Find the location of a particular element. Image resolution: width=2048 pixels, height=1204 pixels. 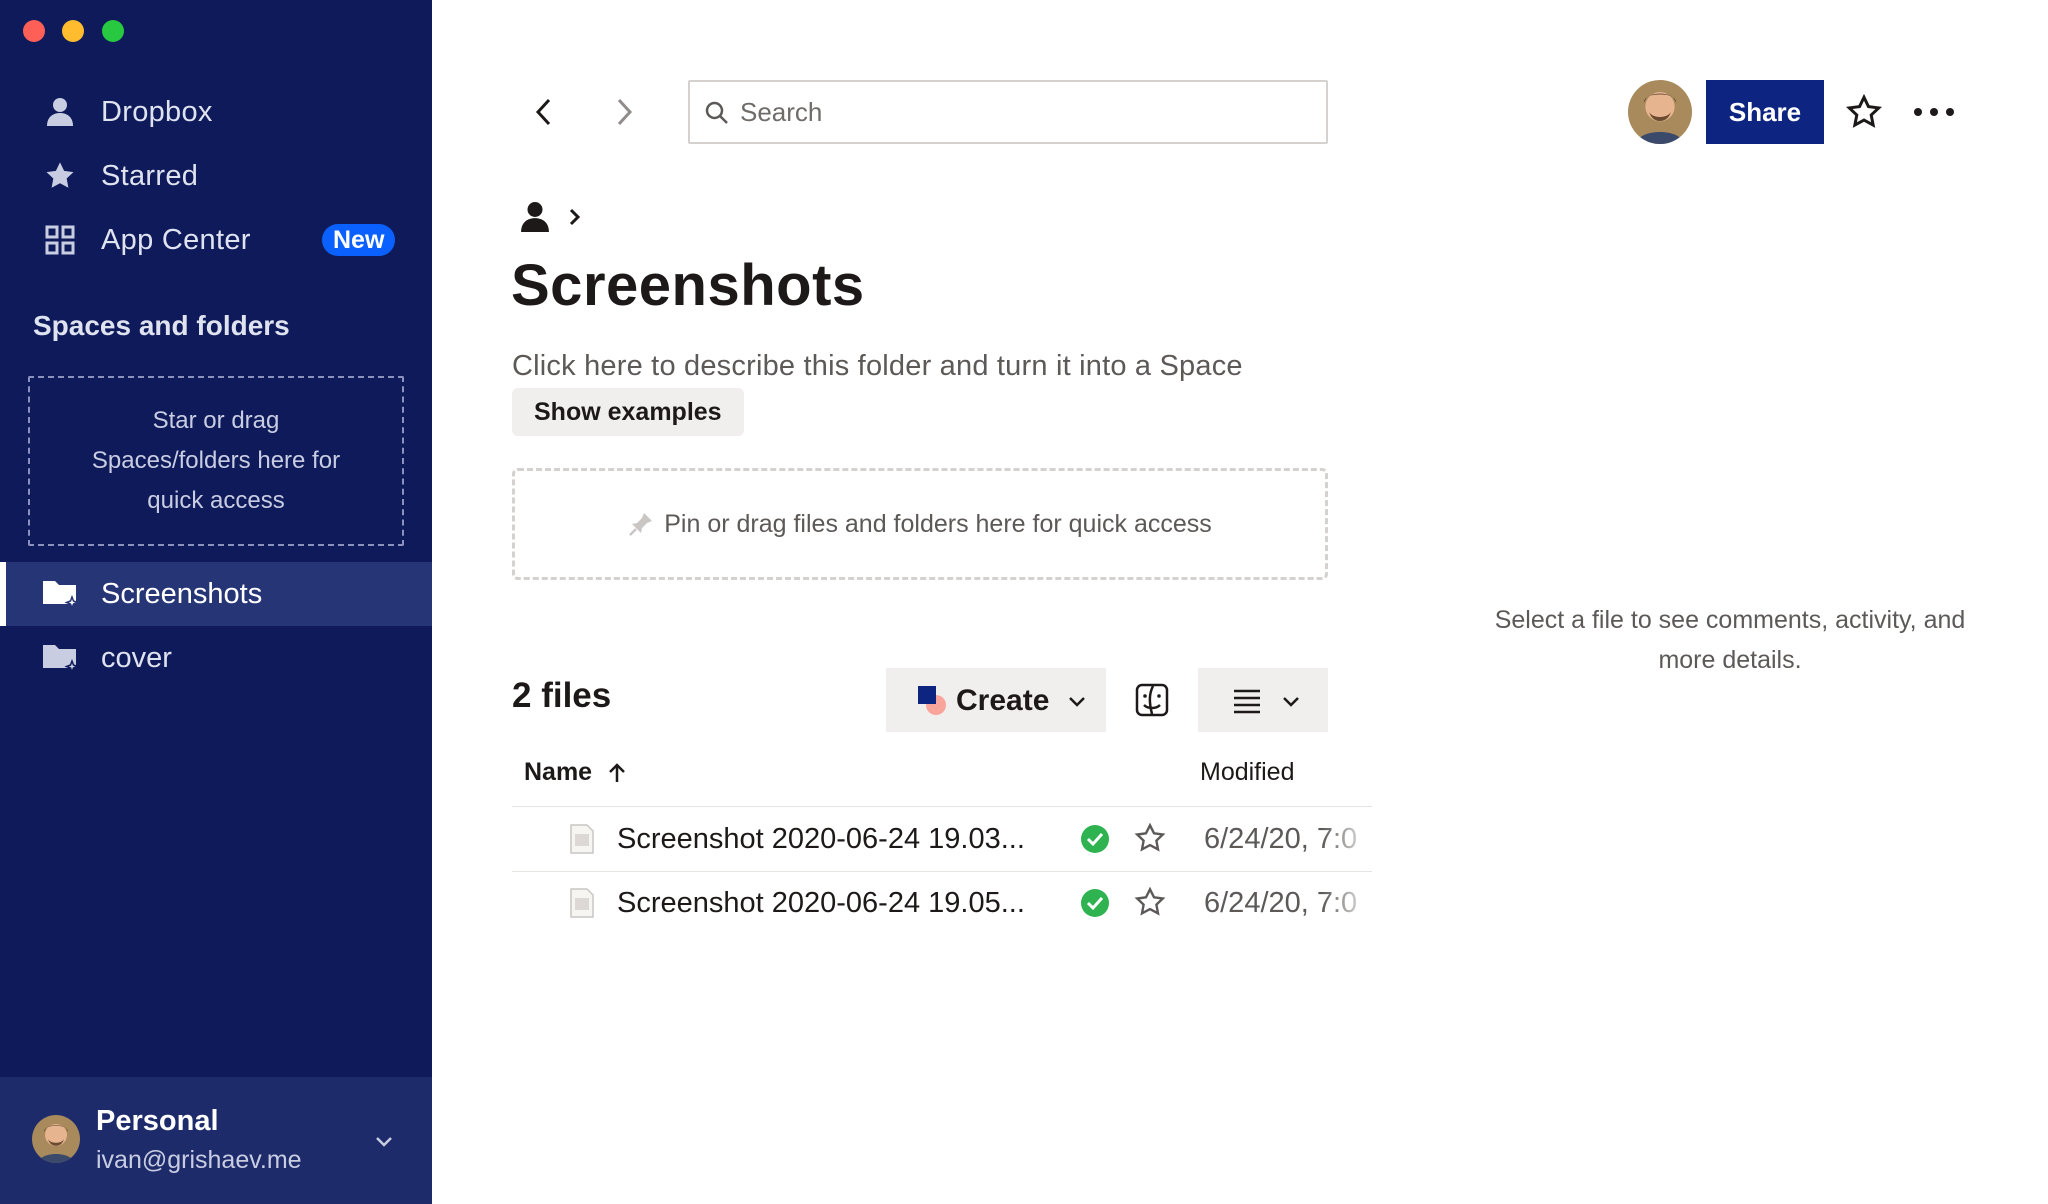

share-button: Share is located at coordinates (1765, 112).